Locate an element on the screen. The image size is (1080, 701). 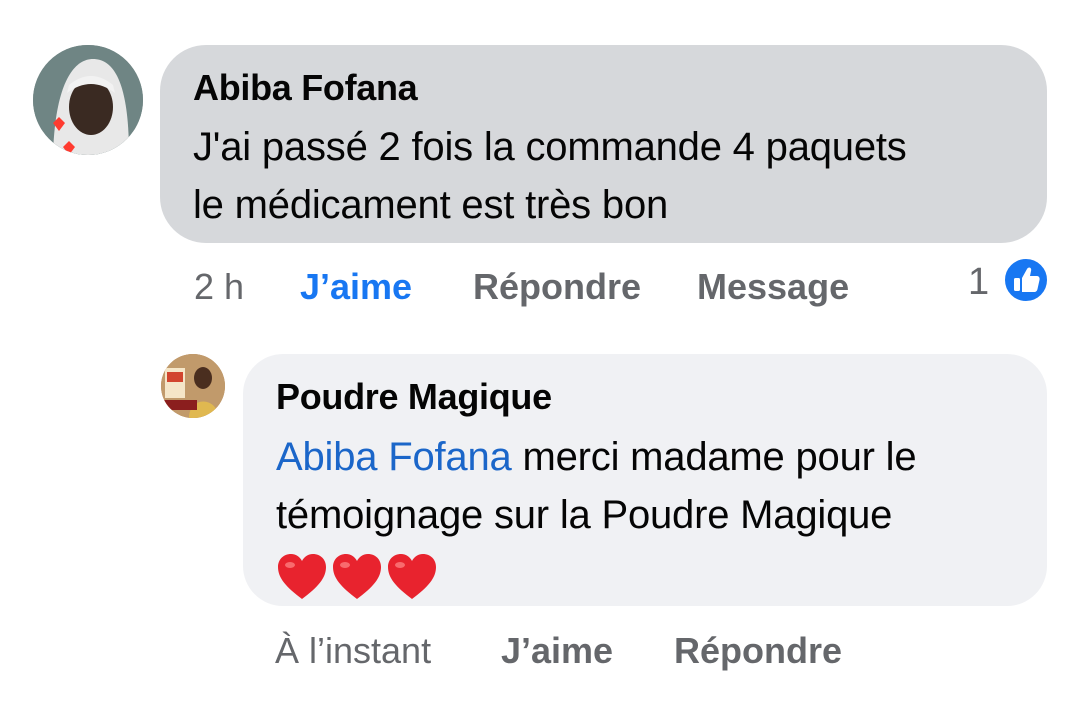
mention-link: Abiba Fofana is located at coordinates (394, 457).